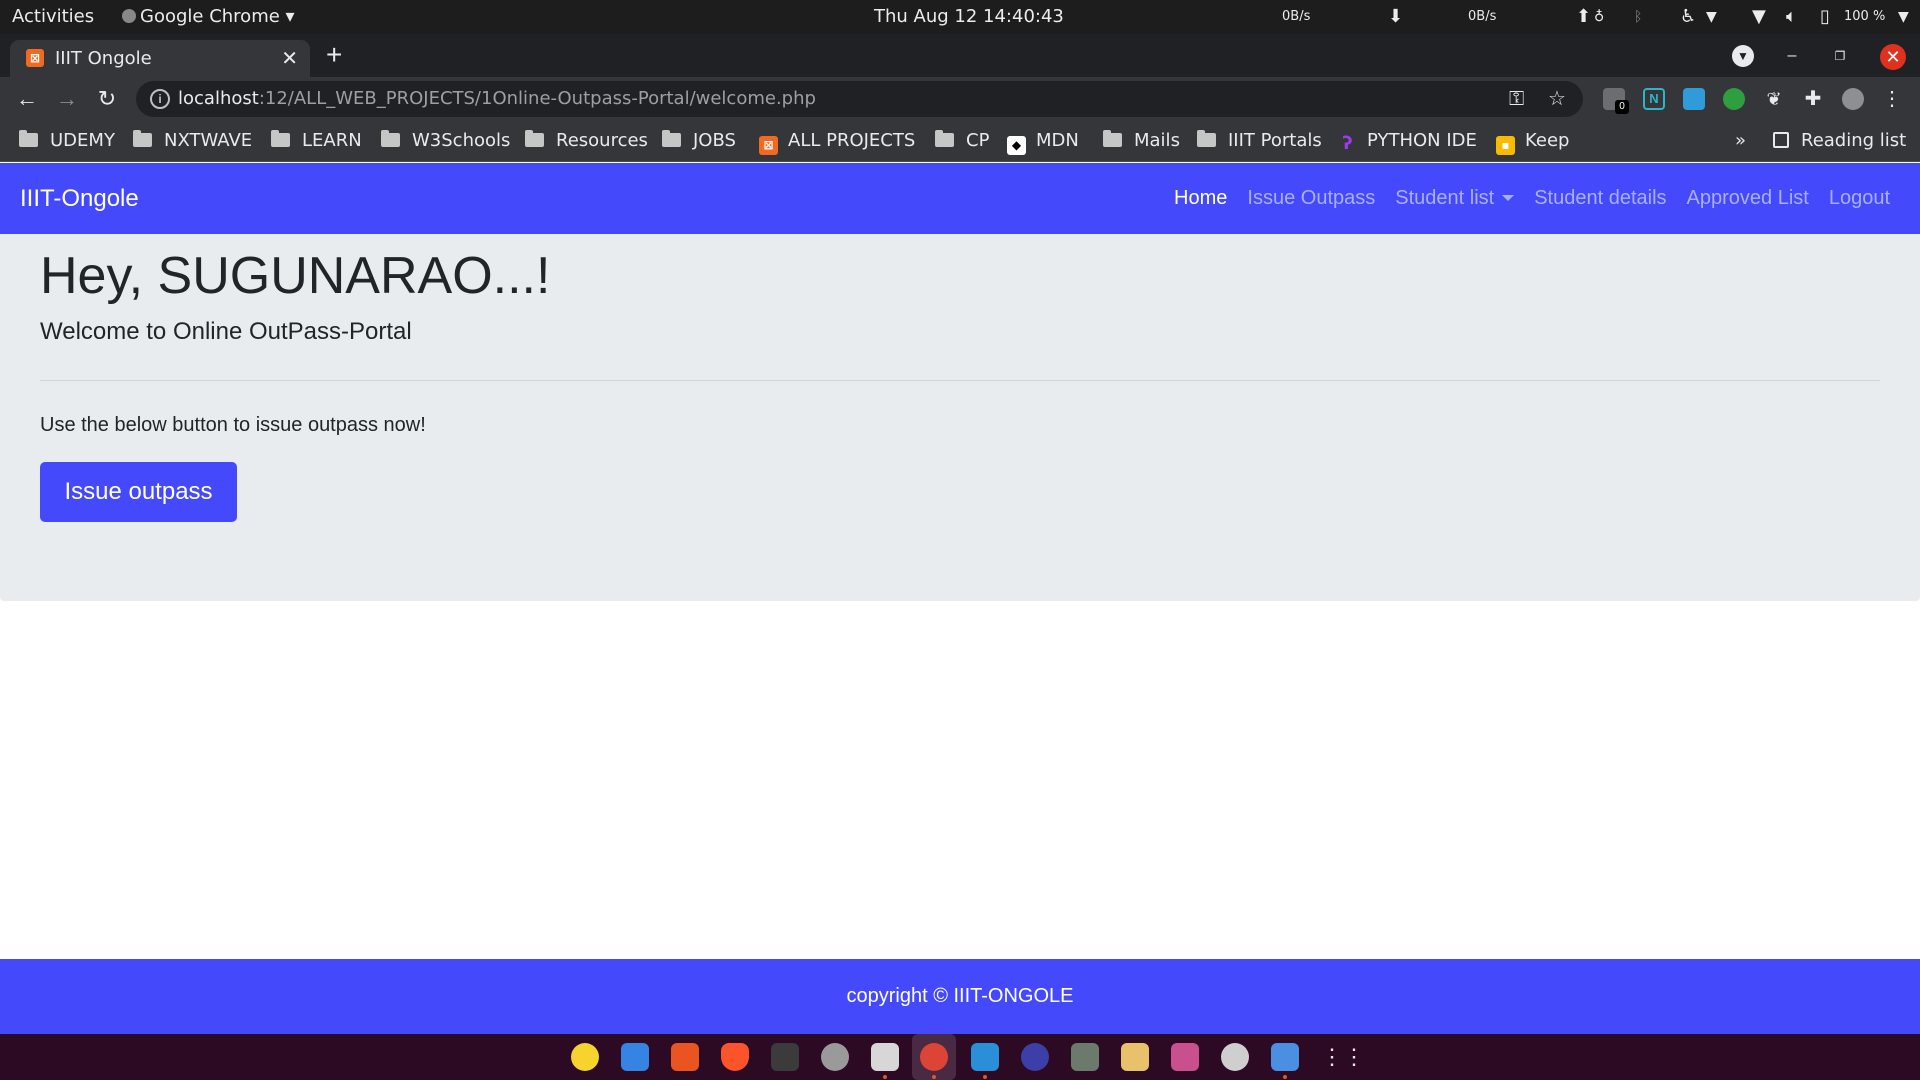  I want to click on battery-icon: ▯, so click(1825, 17).